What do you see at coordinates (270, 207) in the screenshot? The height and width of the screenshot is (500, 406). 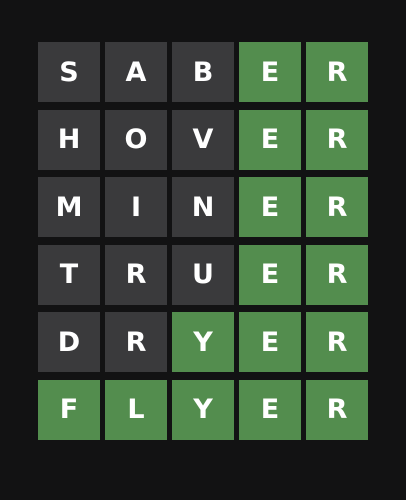 I see `tile-r3-c4: E` at bounding box center [270, 207].